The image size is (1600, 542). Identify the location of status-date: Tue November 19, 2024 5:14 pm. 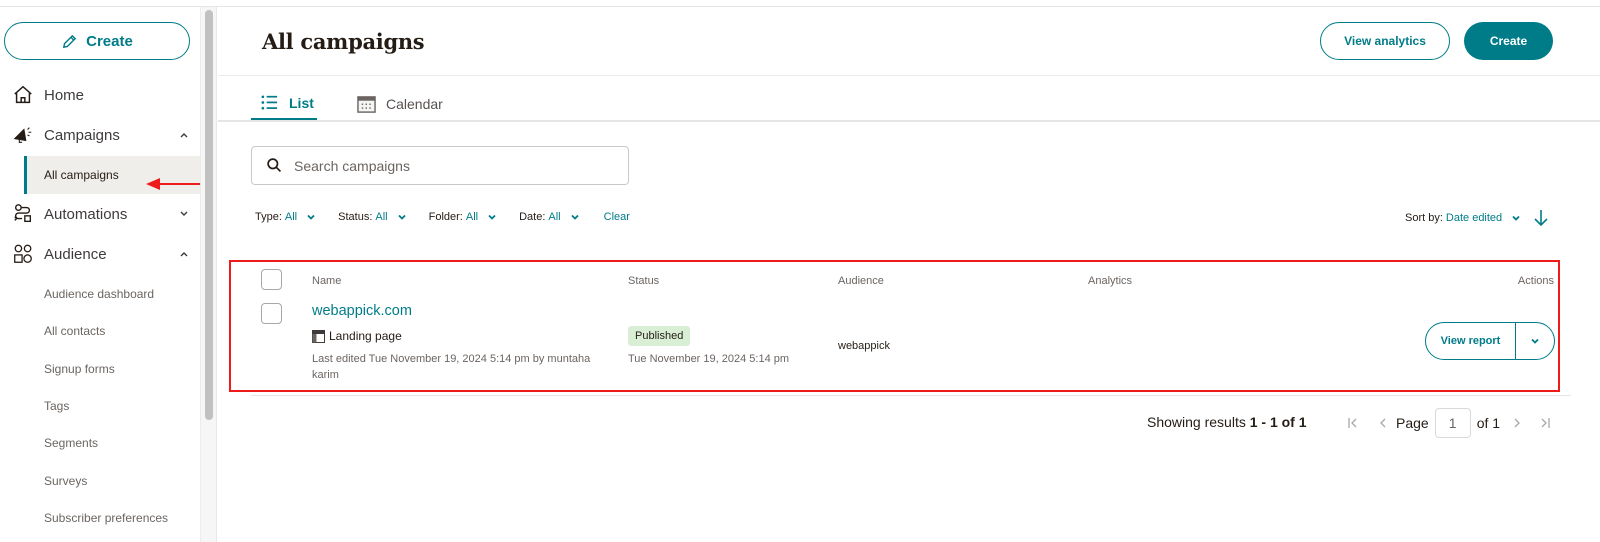
(709, 359).